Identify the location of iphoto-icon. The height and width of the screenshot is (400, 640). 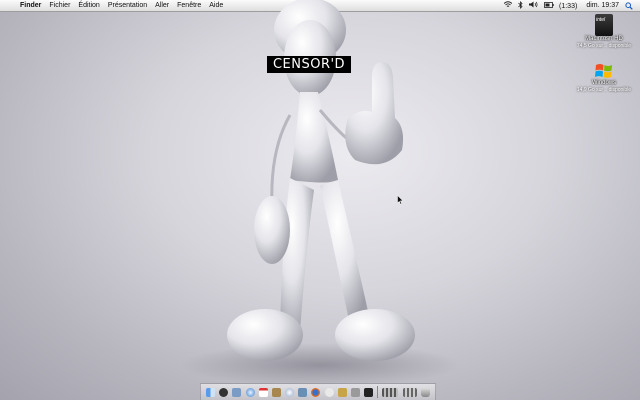
(303, 392).